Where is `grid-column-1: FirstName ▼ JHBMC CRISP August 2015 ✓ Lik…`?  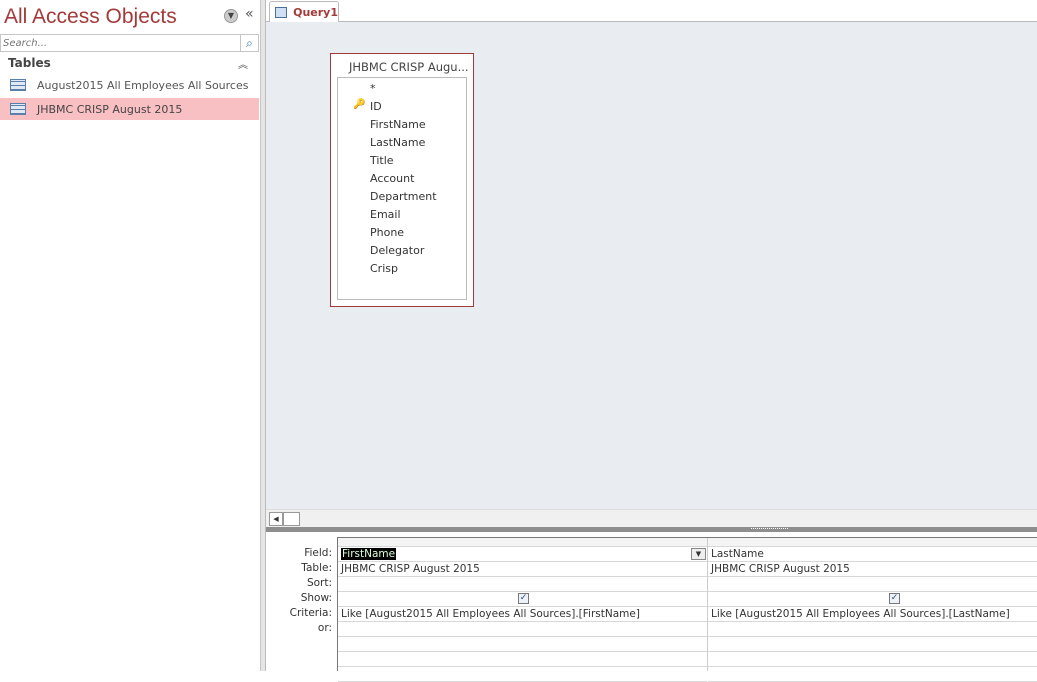 grid-column-1: FirstName ▼ JHBMC CRISP August 2015 ✓ Lik… is located at coordinates (523, 610).